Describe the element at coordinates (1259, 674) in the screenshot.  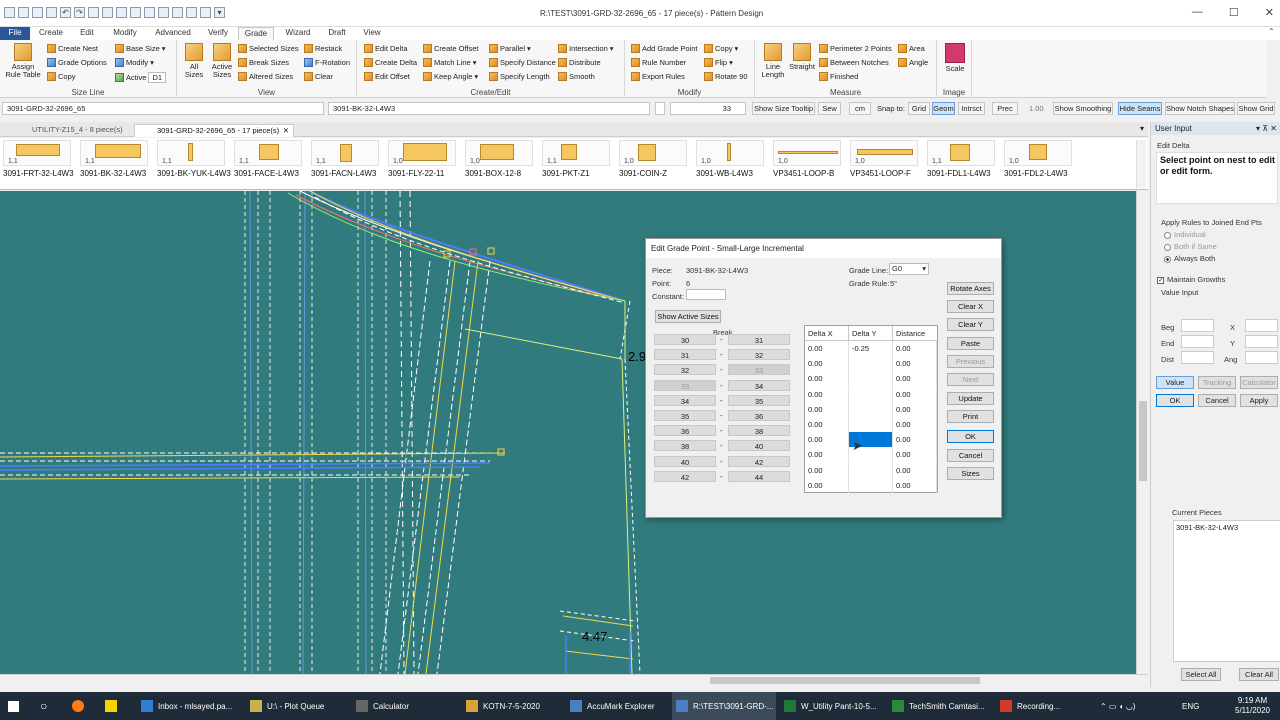
I see `clear-all-button: Clear All` at that location.